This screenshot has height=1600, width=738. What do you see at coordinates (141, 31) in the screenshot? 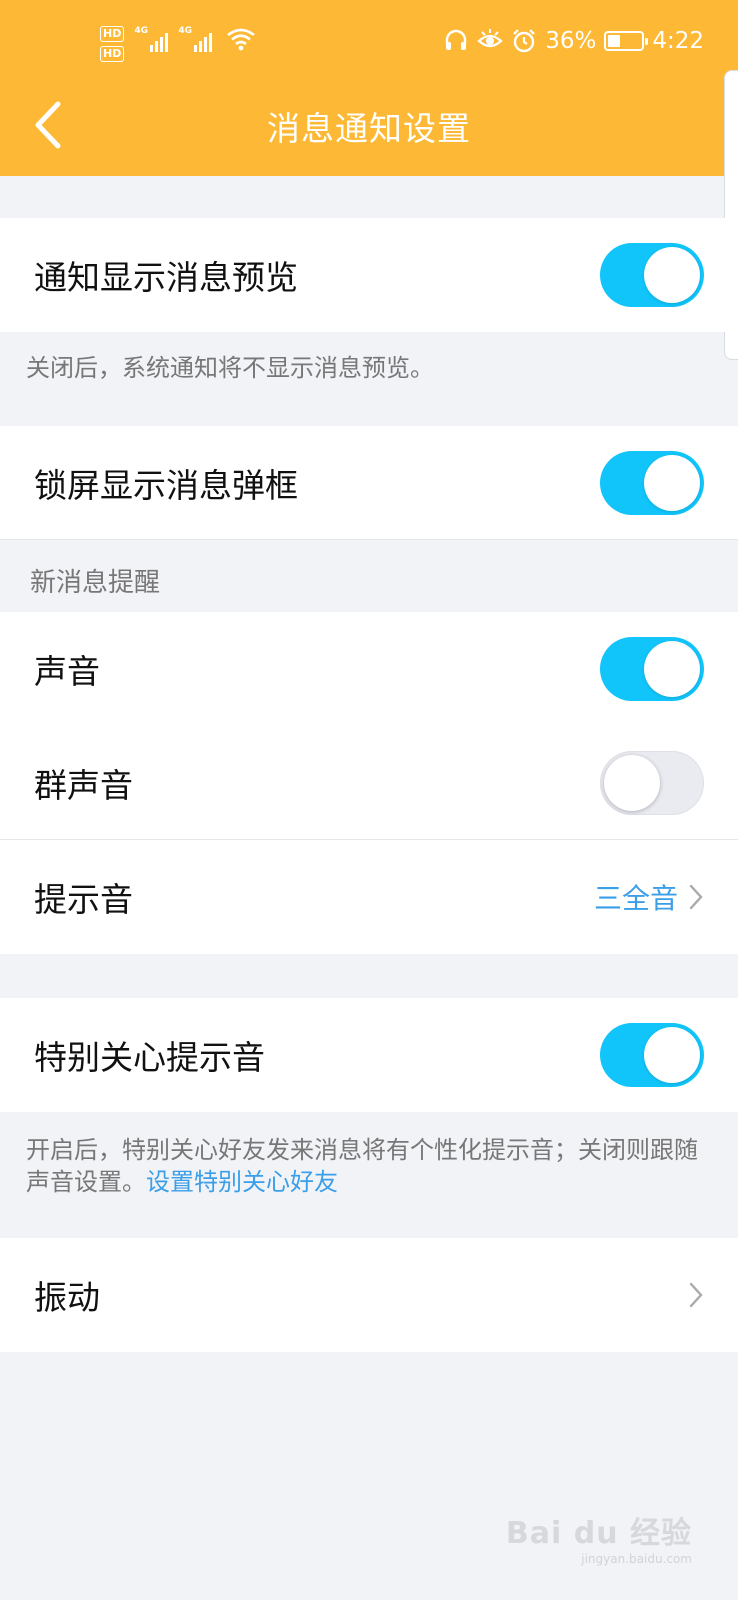
I see `network1-label: 4G` at bounding box center [141, 31].